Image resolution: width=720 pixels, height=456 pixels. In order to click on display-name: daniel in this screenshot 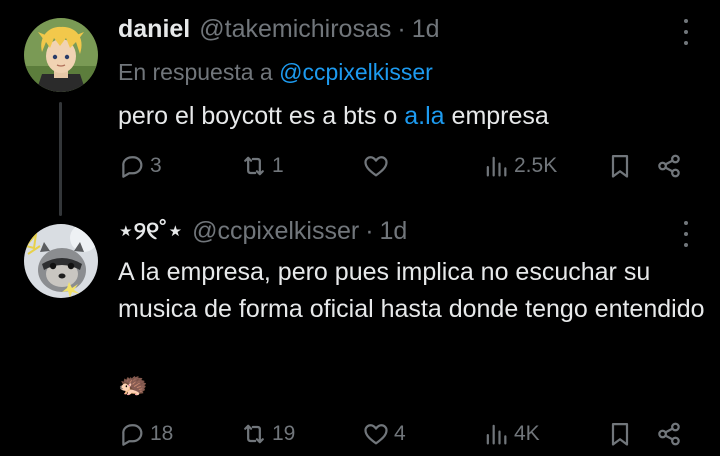, I will do `click(154, 29)`.